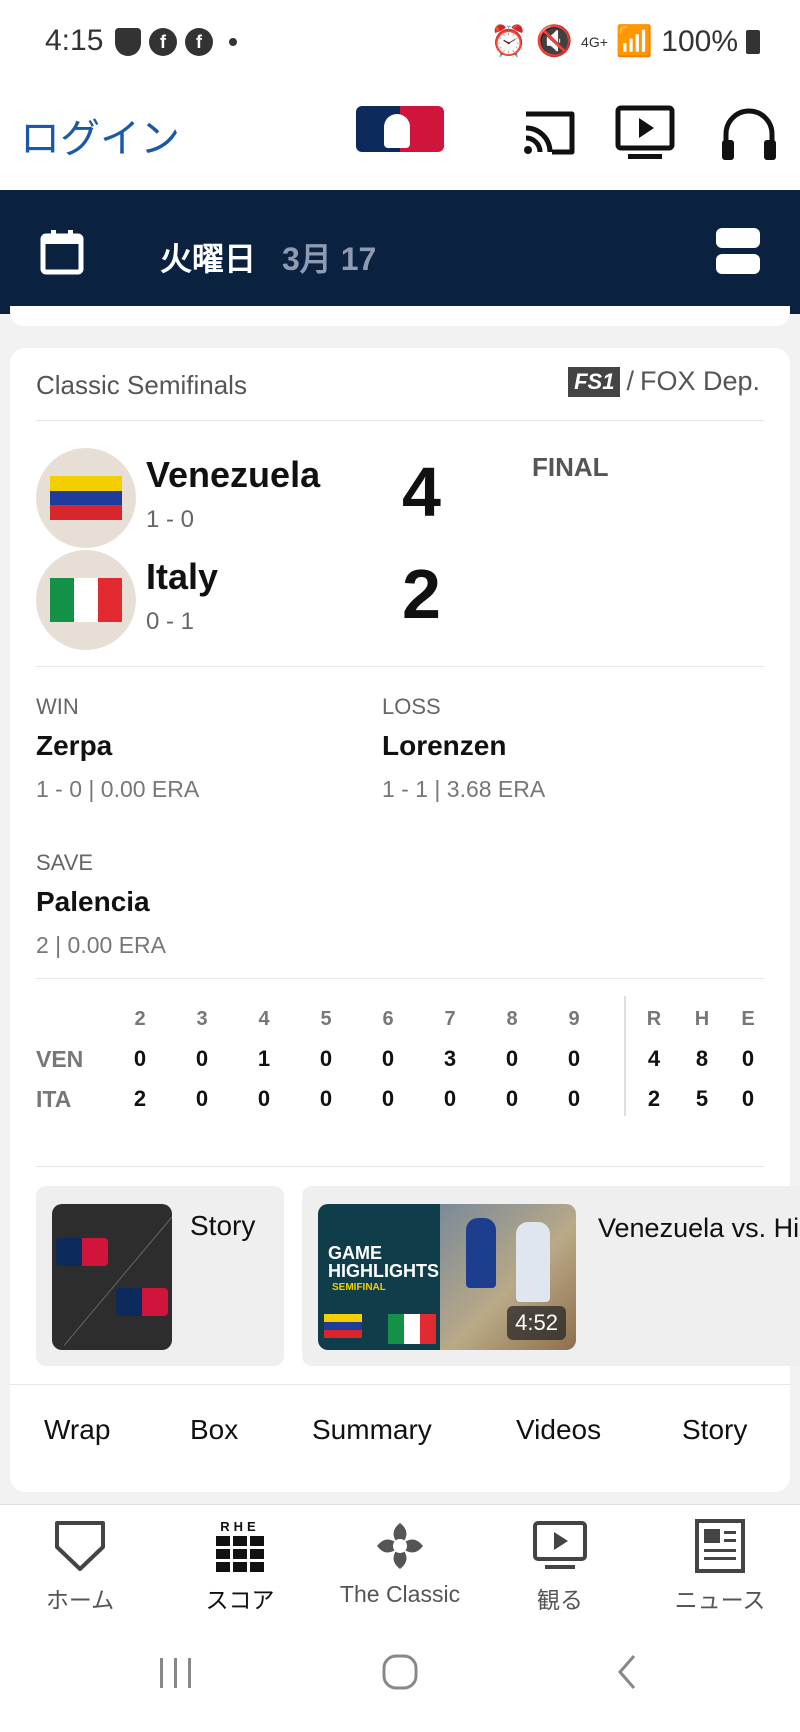  What do you see at coordinates (400, 252) in the screenshot?
I see `date-bar: 火曜日 3月 17` at bounding box center [400, 252].